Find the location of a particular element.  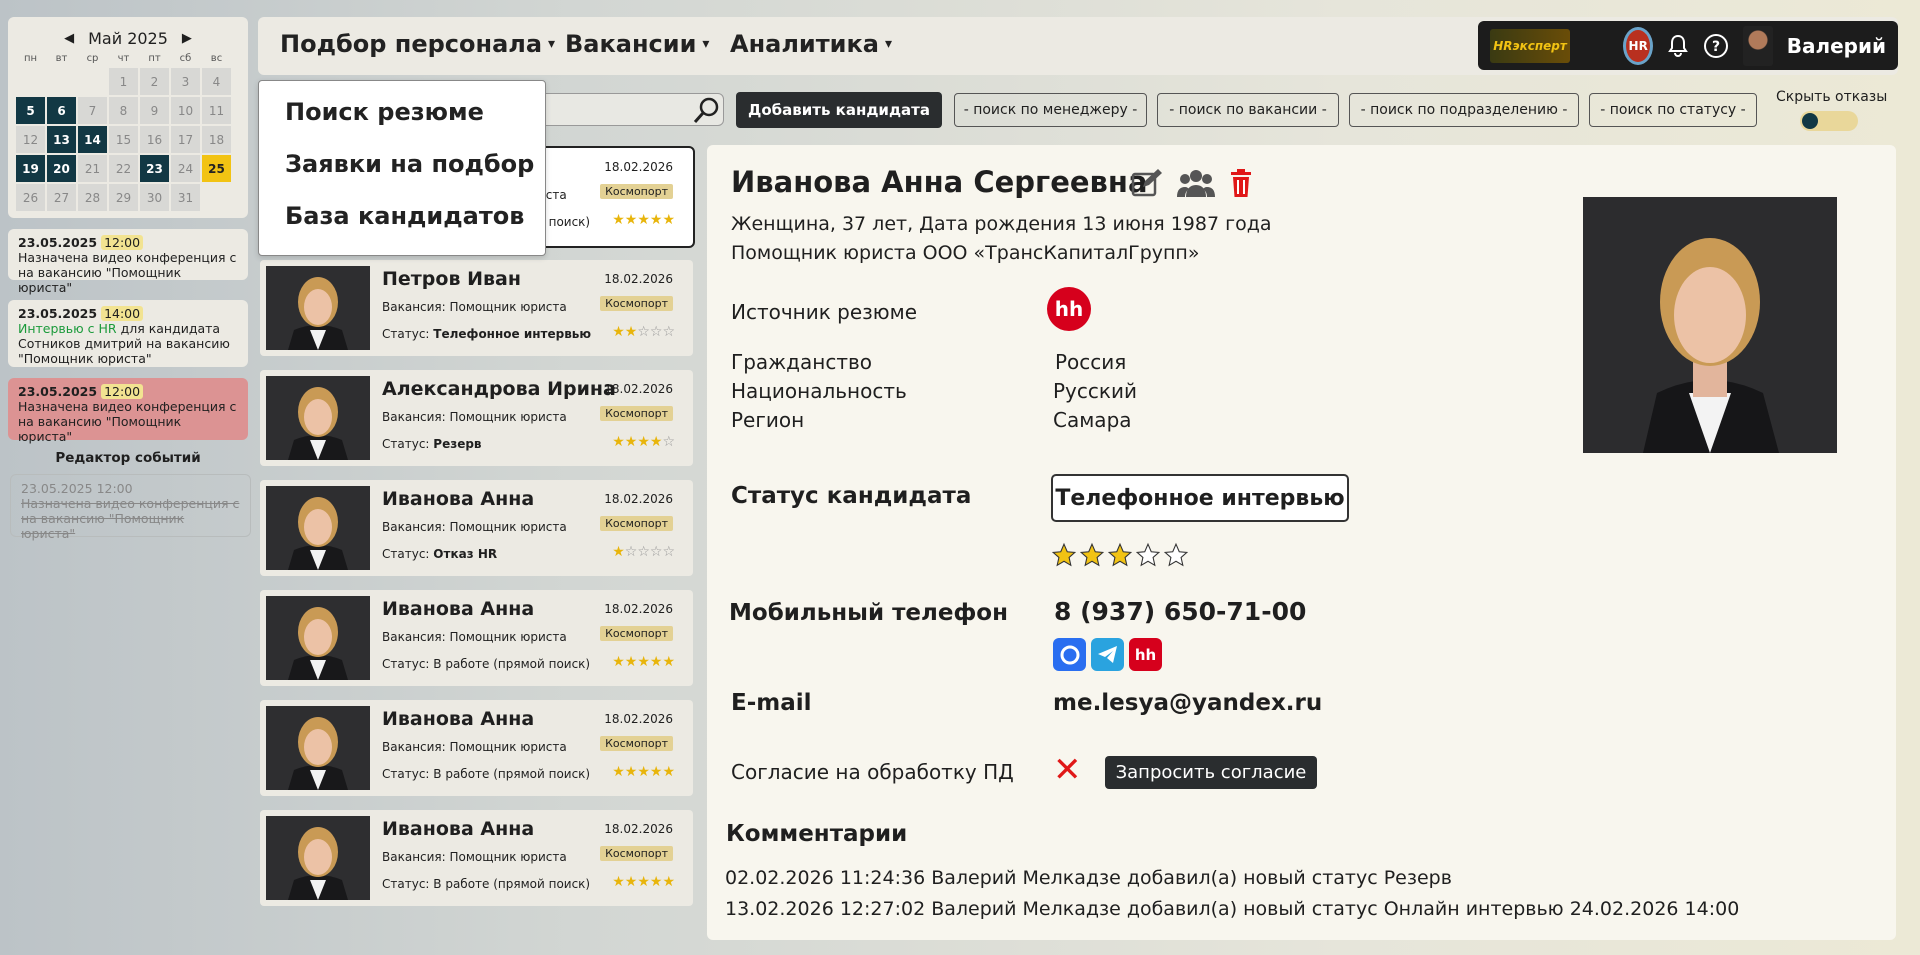

calendar-day: 2 is located at coordinates (154, 81).